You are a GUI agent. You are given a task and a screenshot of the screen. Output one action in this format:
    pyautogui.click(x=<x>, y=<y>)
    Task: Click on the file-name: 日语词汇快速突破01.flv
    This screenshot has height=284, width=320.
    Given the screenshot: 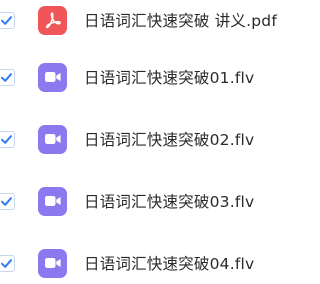 What is the action you would take?
    pyautogui.click(x=169, y=78)
    